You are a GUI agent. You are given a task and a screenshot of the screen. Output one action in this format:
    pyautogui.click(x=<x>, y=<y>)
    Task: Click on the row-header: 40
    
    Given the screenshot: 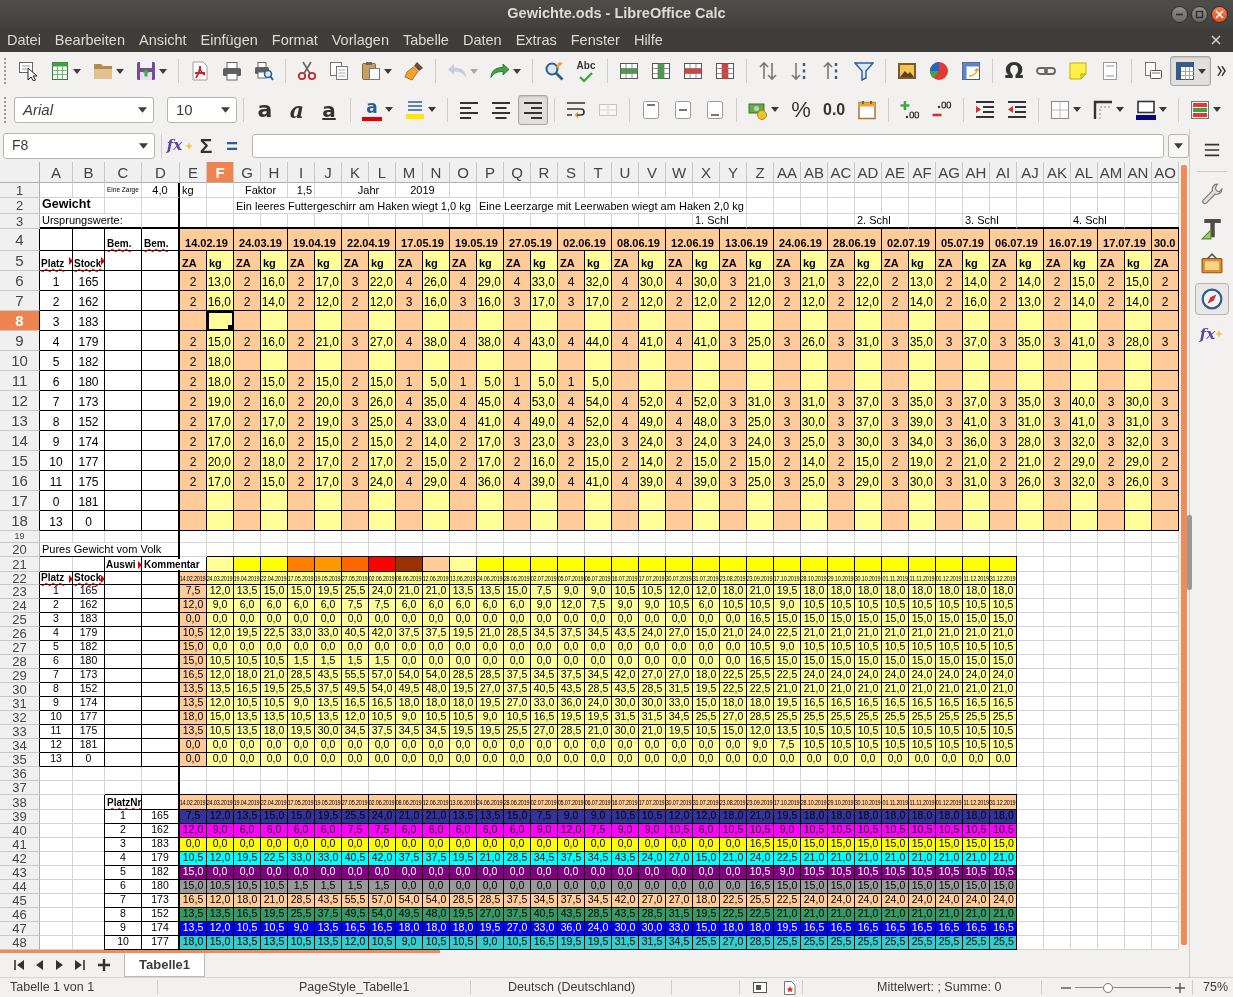 What is the action you would take?
    pyautogui.click(x=20, y=831)
    